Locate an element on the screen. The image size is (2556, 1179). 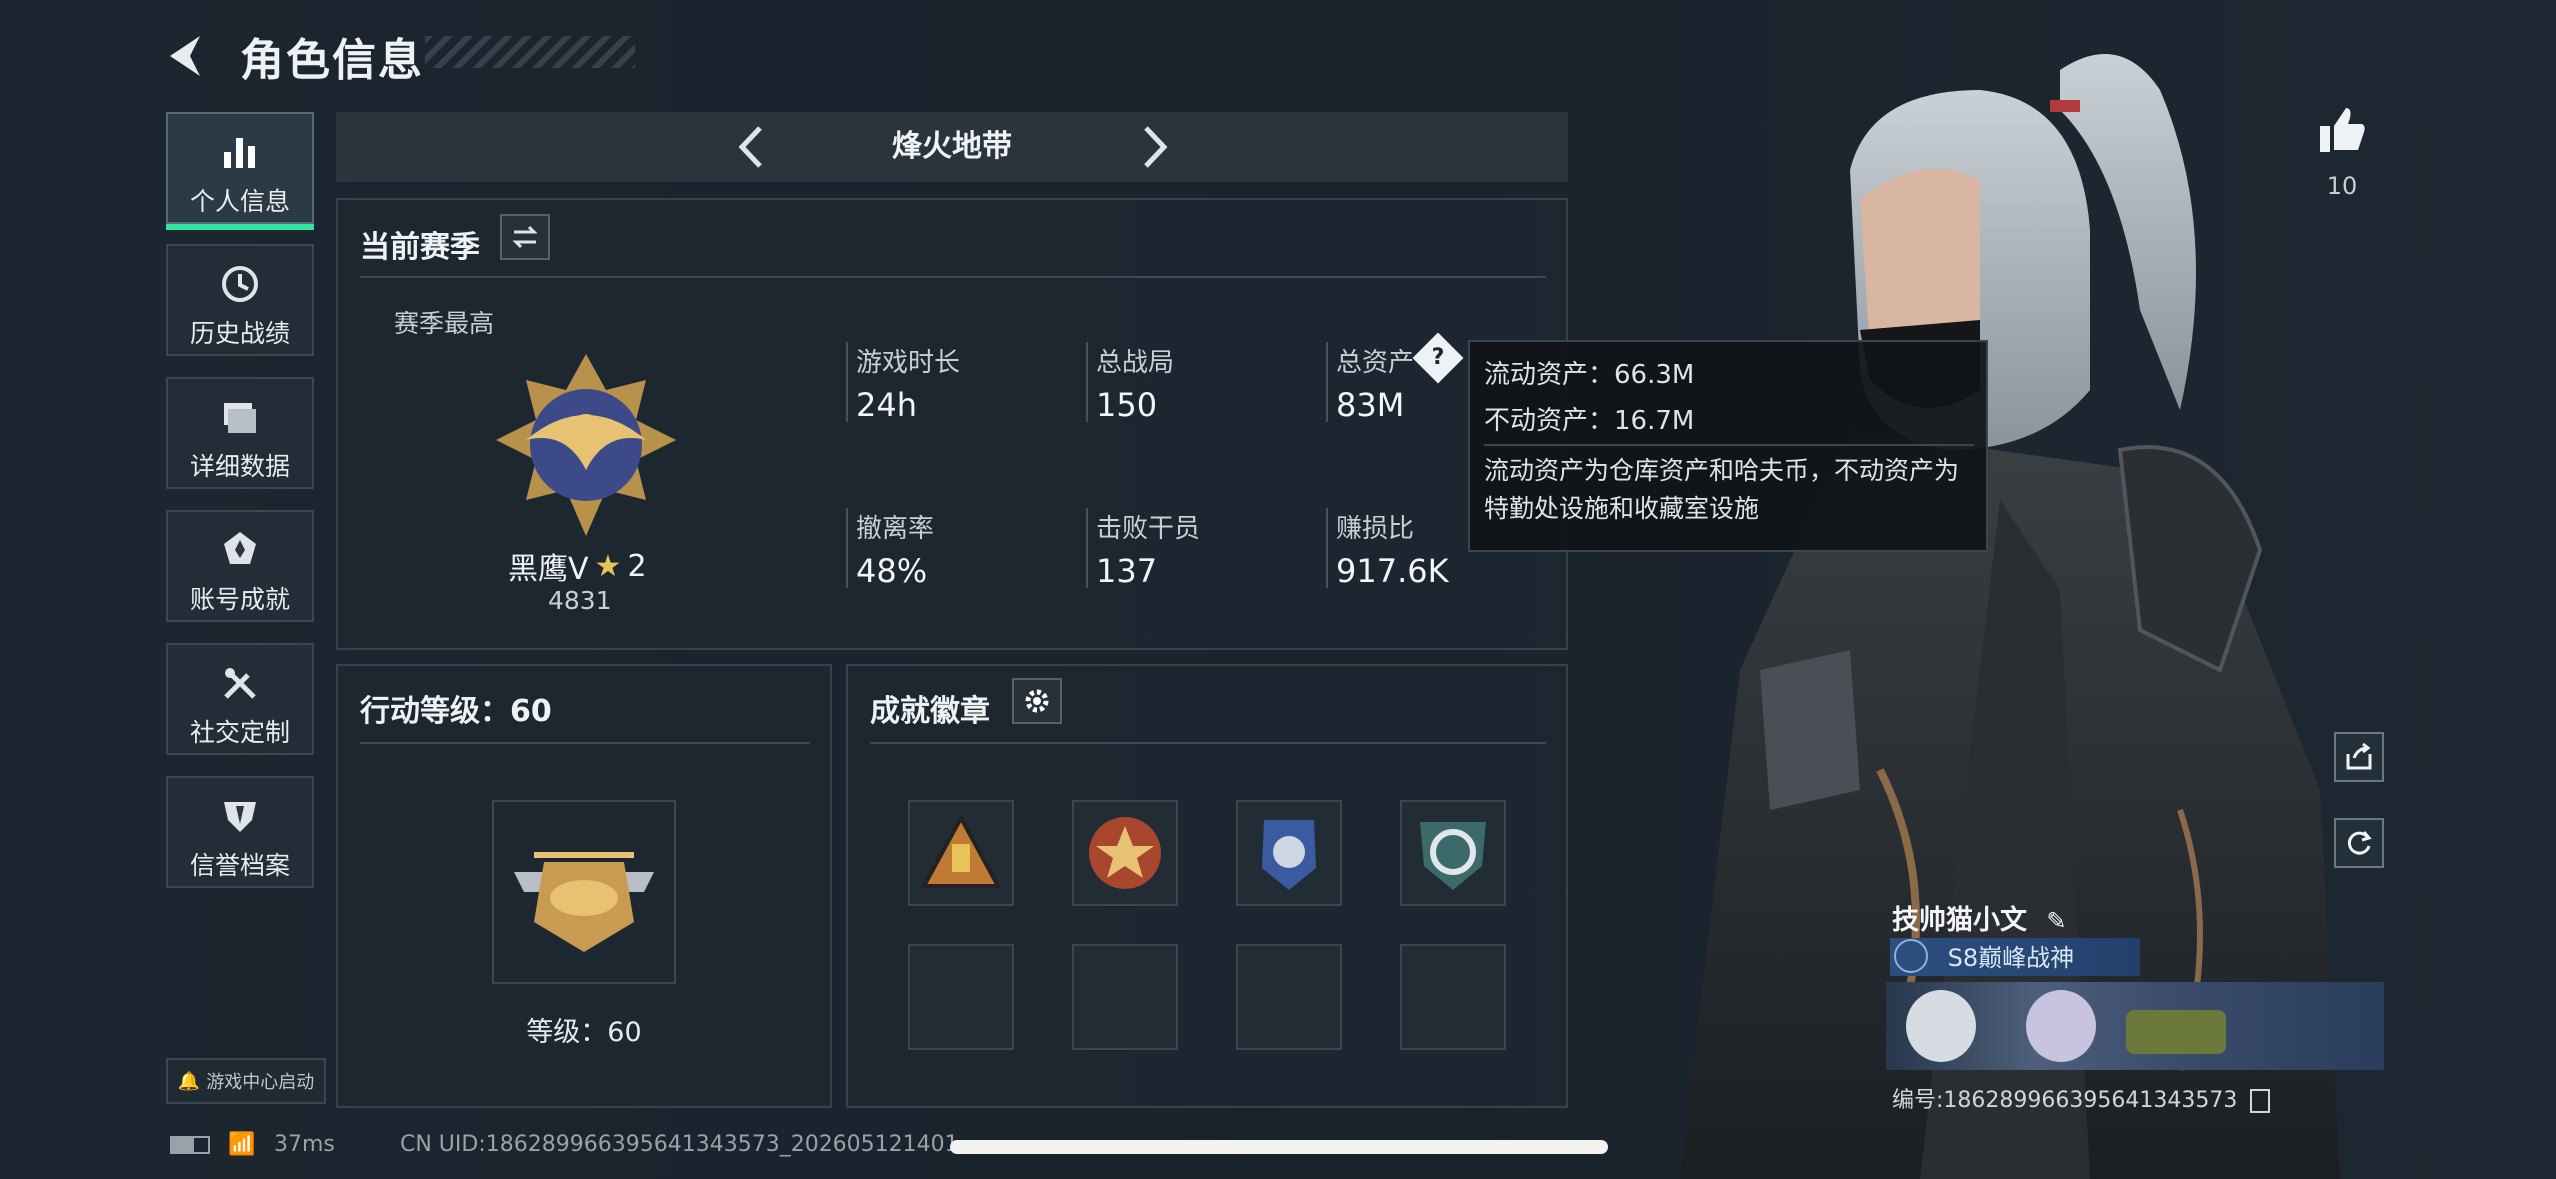
rank-tag-icon is located at coordinates (1911, 955).